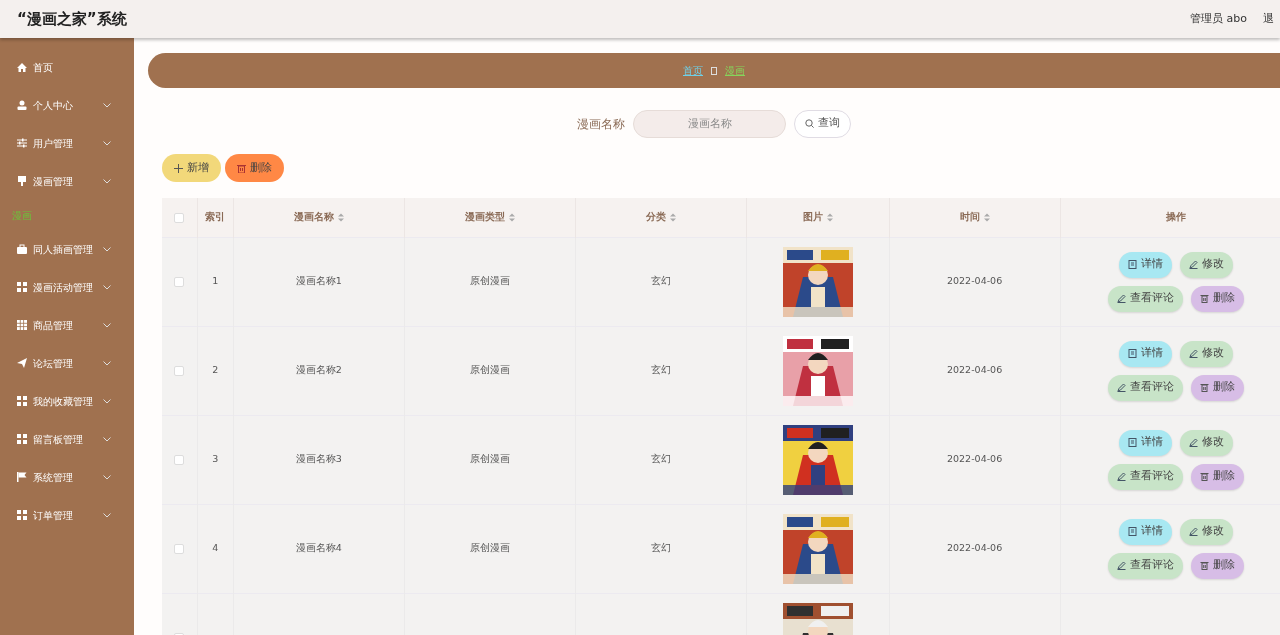 This screenshot has height=635, width=1280. I want to click on column-header: 操作, so click(1175, 217).